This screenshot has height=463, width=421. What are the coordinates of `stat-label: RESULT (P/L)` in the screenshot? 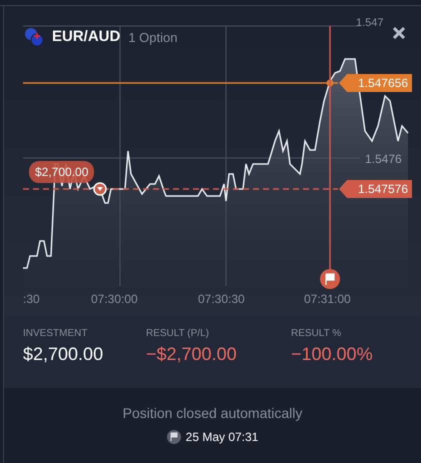 It's located at (178, 334).